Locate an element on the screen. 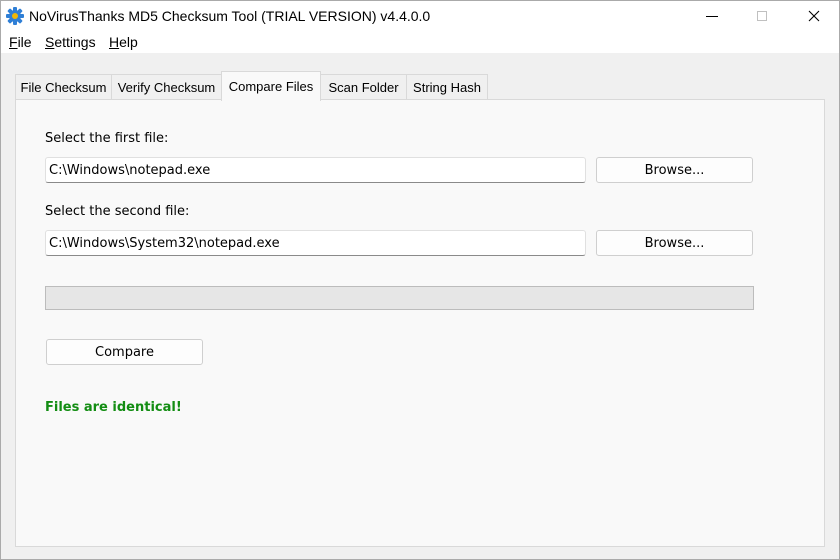 The height and width of the screenshot is (560, 840). comparison-result: Files are identical! is located at coordinates (113, 407).